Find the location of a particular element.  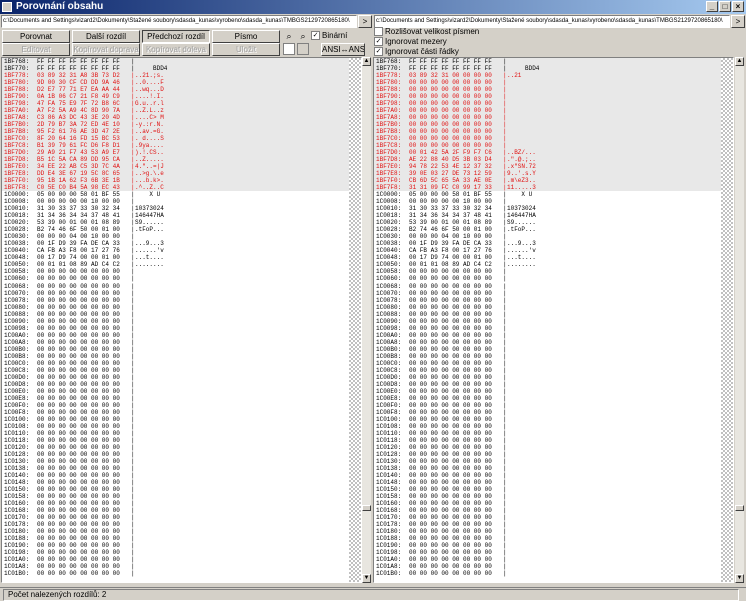

right-hex-row: 1BF7C0: 00 00 00 00 00 00 00 00 | is located at coordinates (553, 139).